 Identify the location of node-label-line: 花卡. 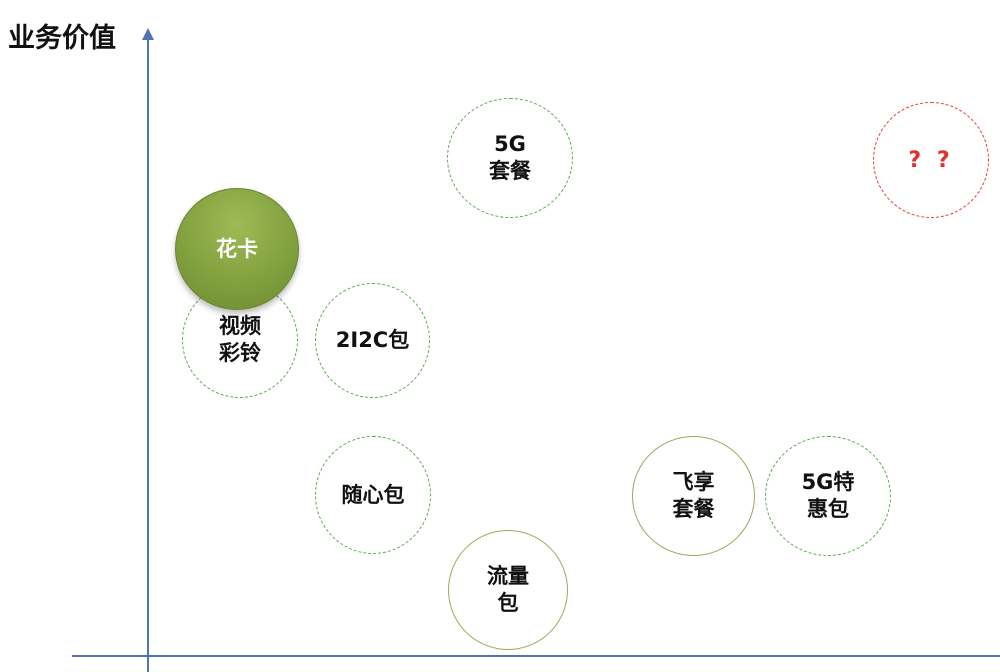
(237, 248).